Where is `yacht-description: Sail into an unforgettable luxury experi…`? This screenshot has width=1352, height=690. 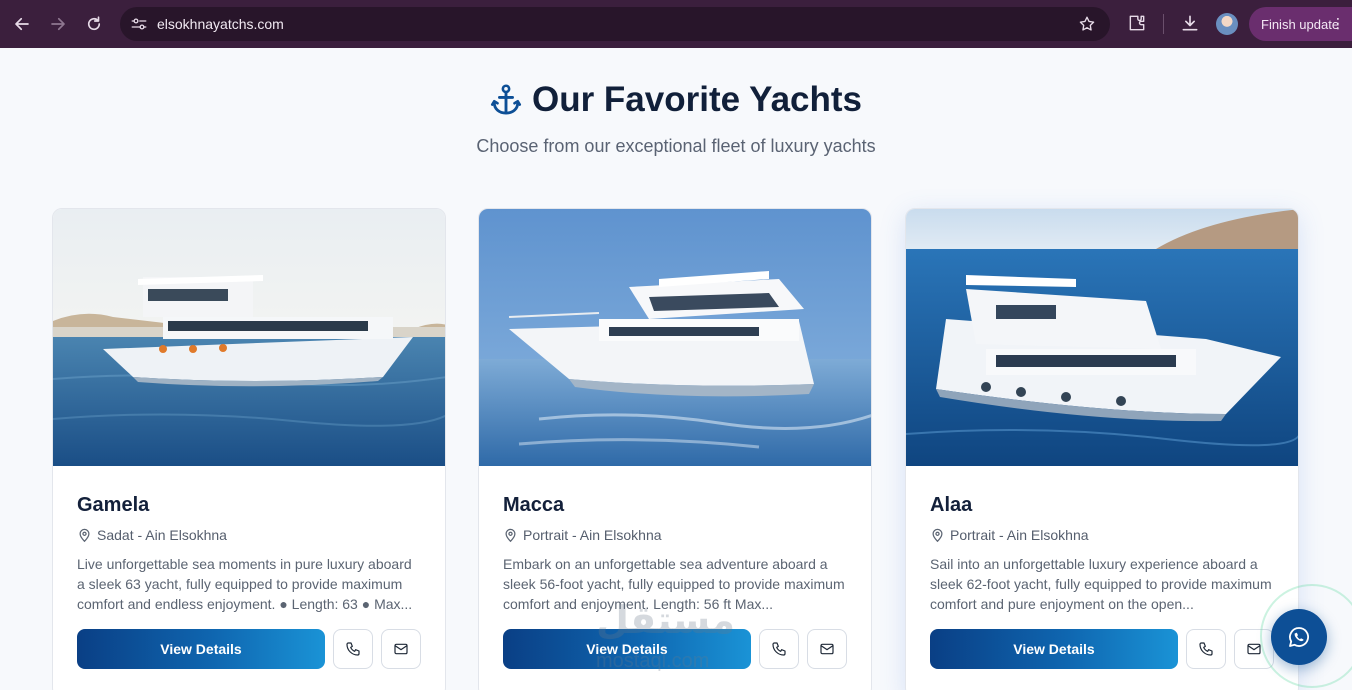 yacht-description: Sail into an unforgettable luxury experi… is located at coordinates (1101, 584).